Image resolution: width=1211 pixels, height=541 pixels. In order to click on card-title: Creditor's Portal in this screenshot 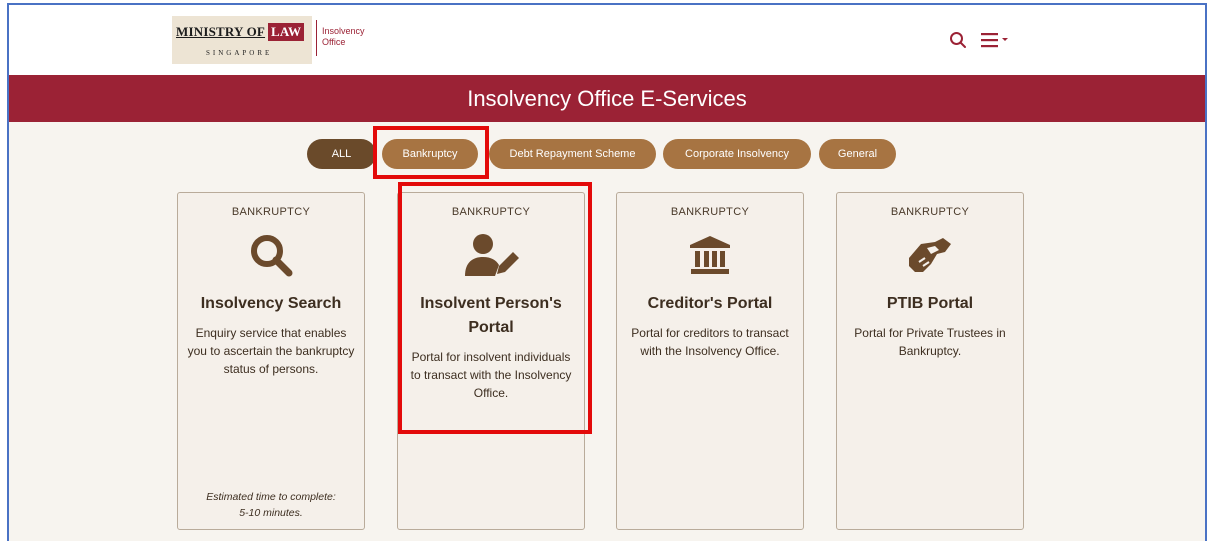, I will do `click(710, 303)`.